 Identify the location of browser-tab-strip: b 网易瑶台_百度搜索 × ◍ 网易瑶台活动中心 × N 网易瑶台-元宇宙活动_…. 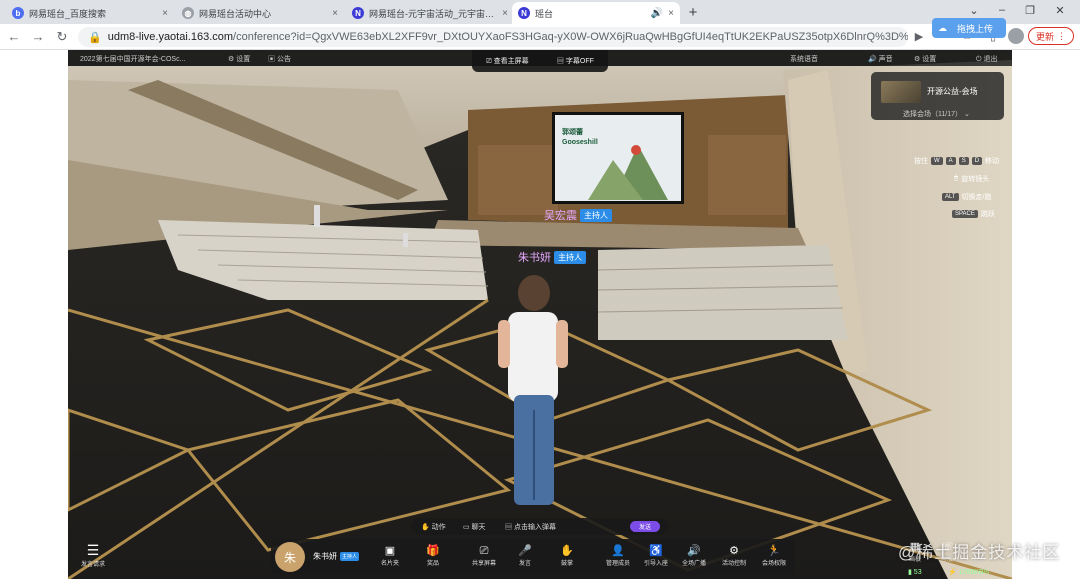
(540, 12).